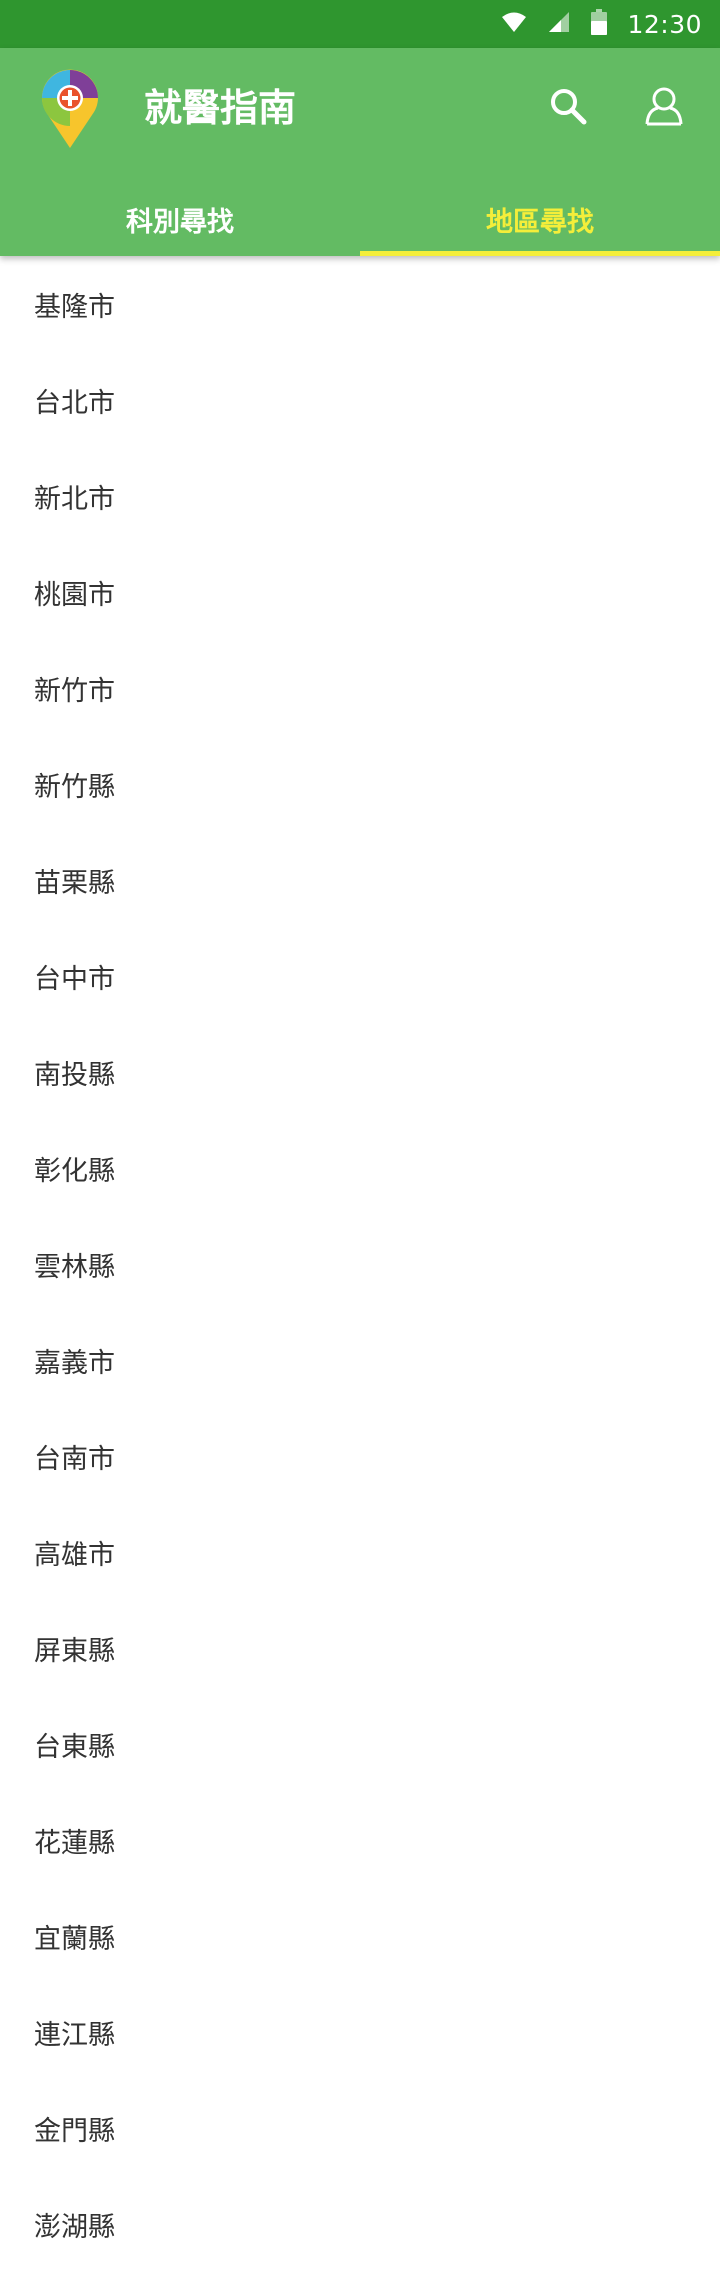  Describe the element at coordinates (360, 1360) in the screenshot. I see `list-item: 嘉義市` at that location.